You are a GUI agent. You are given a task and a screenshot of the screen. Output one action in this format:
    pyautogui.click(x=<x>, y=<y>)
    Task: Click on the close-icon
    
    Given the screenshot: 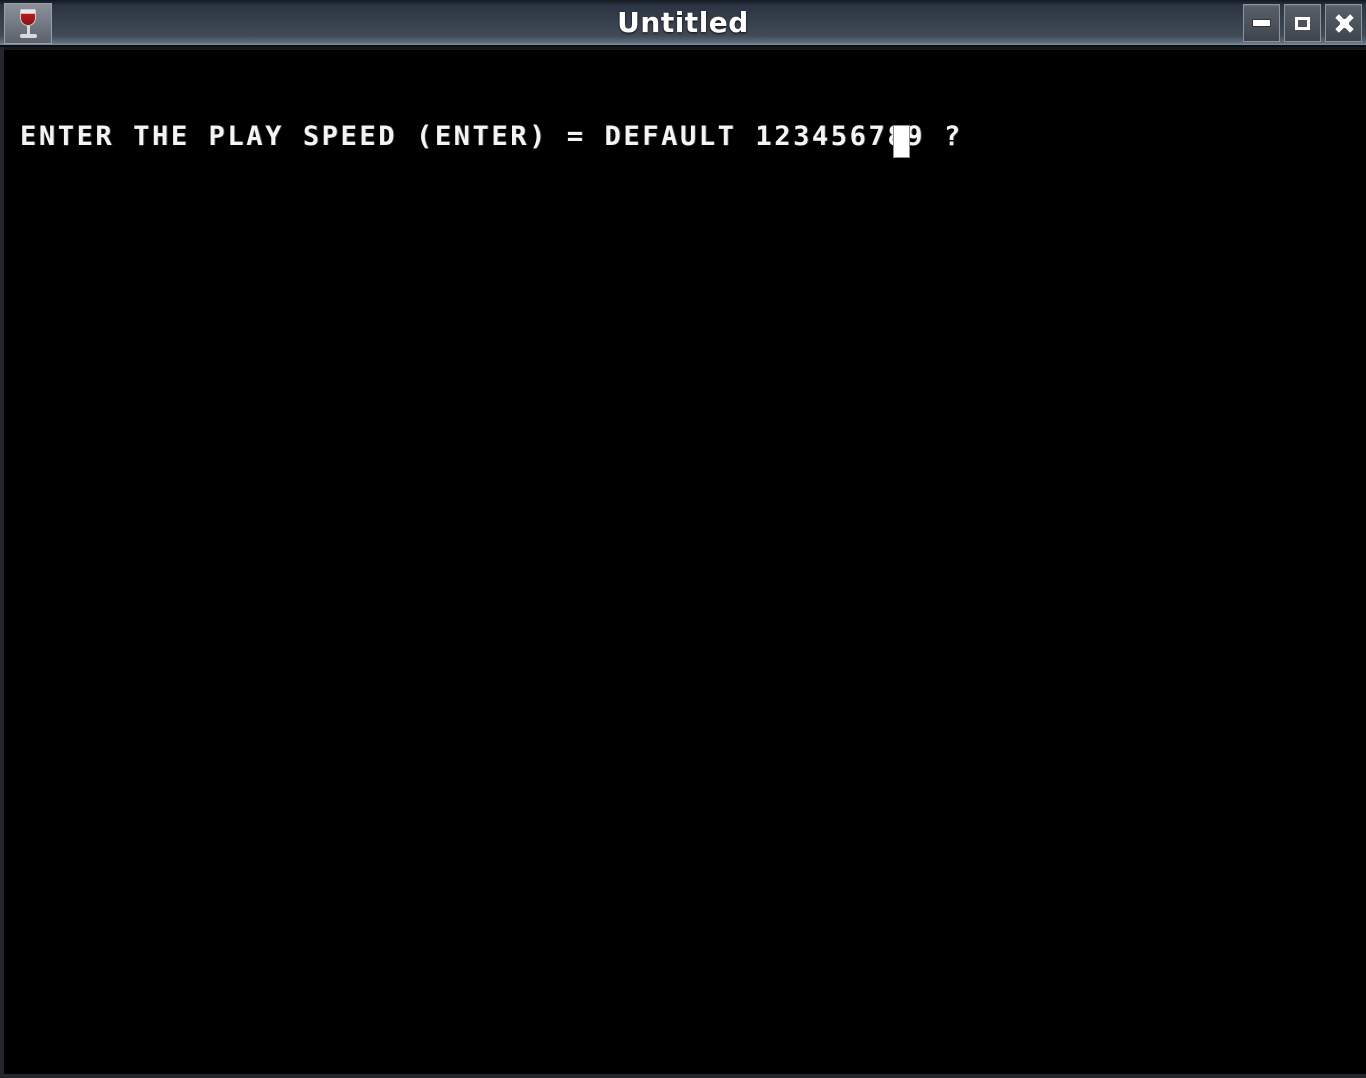 What is the action you would take?
    pyautogui.click(x=1344, y=23)
    